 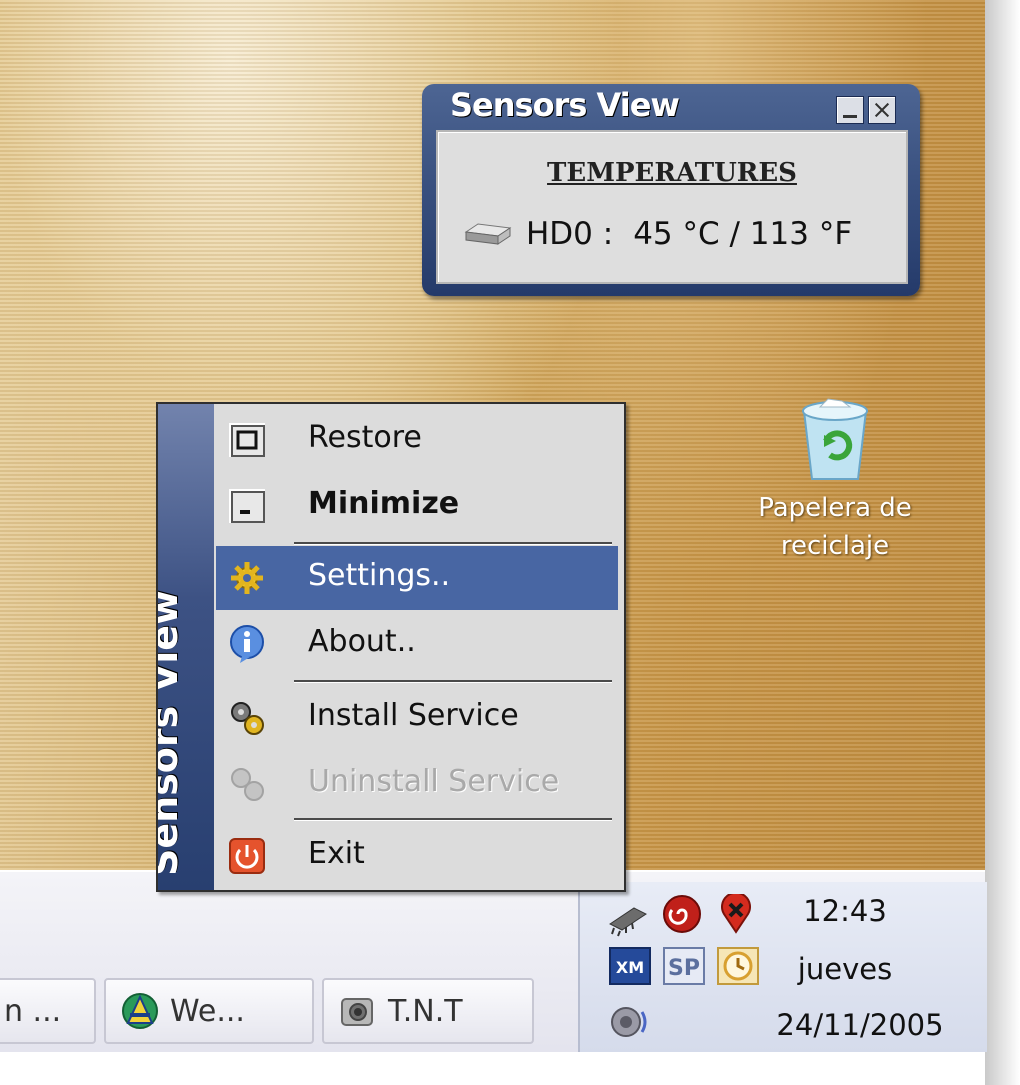 I want to click on svg-text: XM, so click(x=630, y=967).